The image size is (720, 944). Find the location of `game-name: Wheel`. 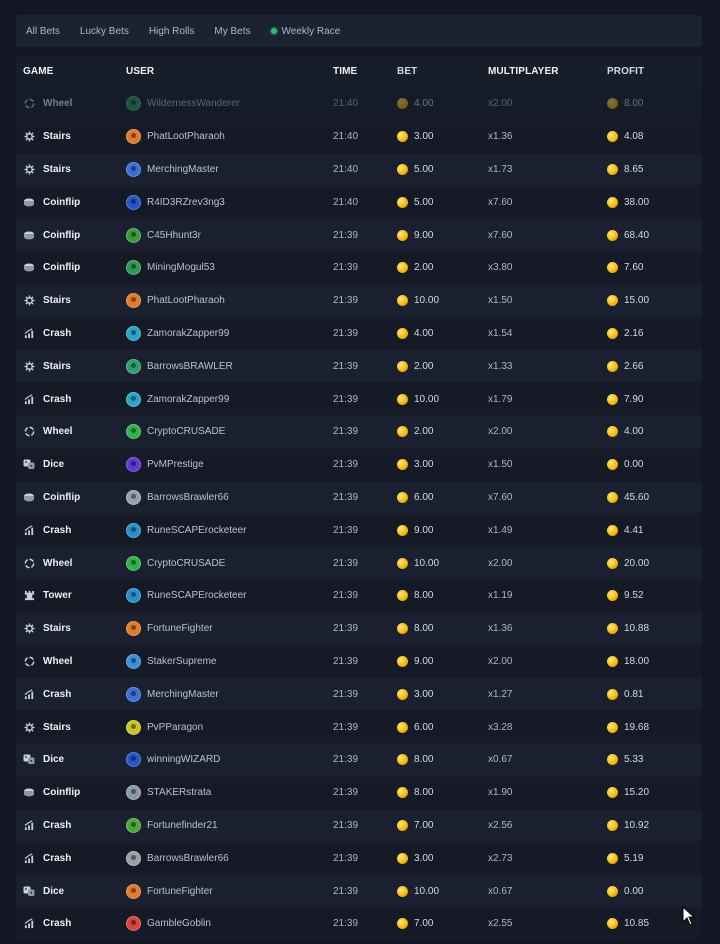

game-name: Wheel is located at coordinates (58, 661).